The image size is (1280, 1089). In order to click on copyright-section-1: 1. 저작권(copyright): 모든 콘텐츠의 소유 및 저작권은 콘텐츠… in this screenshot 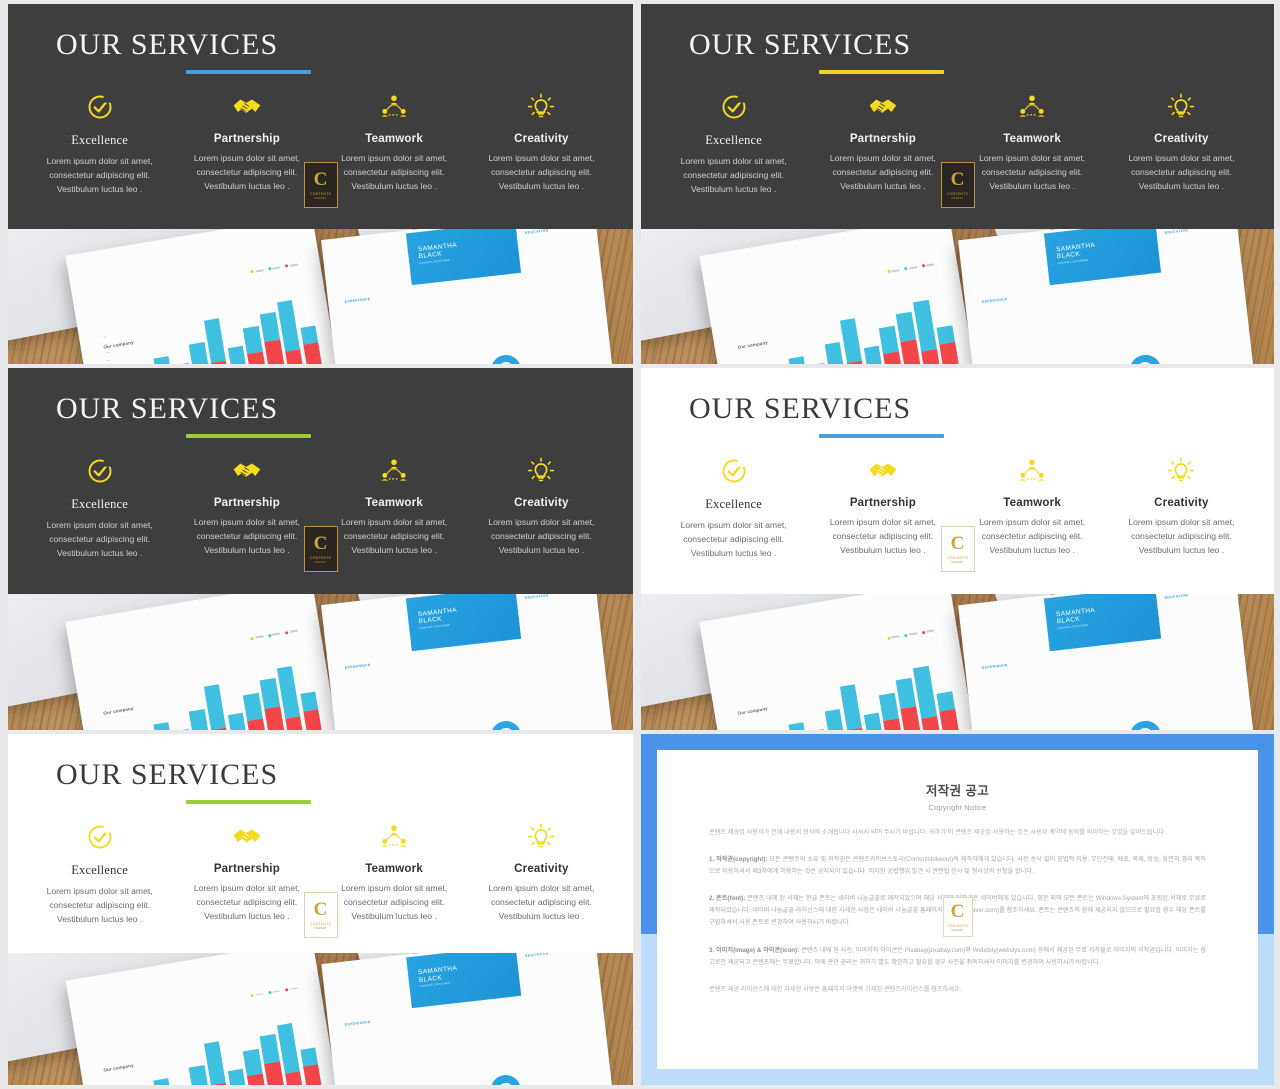, I will do `click(957, 866)`.